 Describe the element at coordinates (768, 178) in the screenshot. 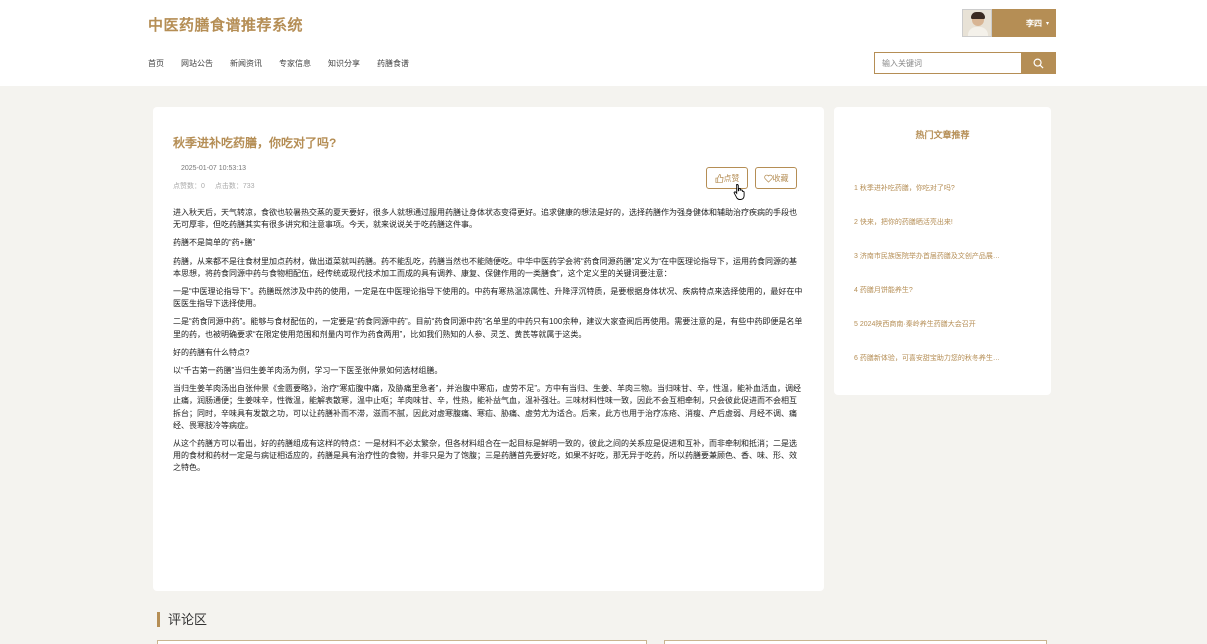

I see `heart-icon` at that location.